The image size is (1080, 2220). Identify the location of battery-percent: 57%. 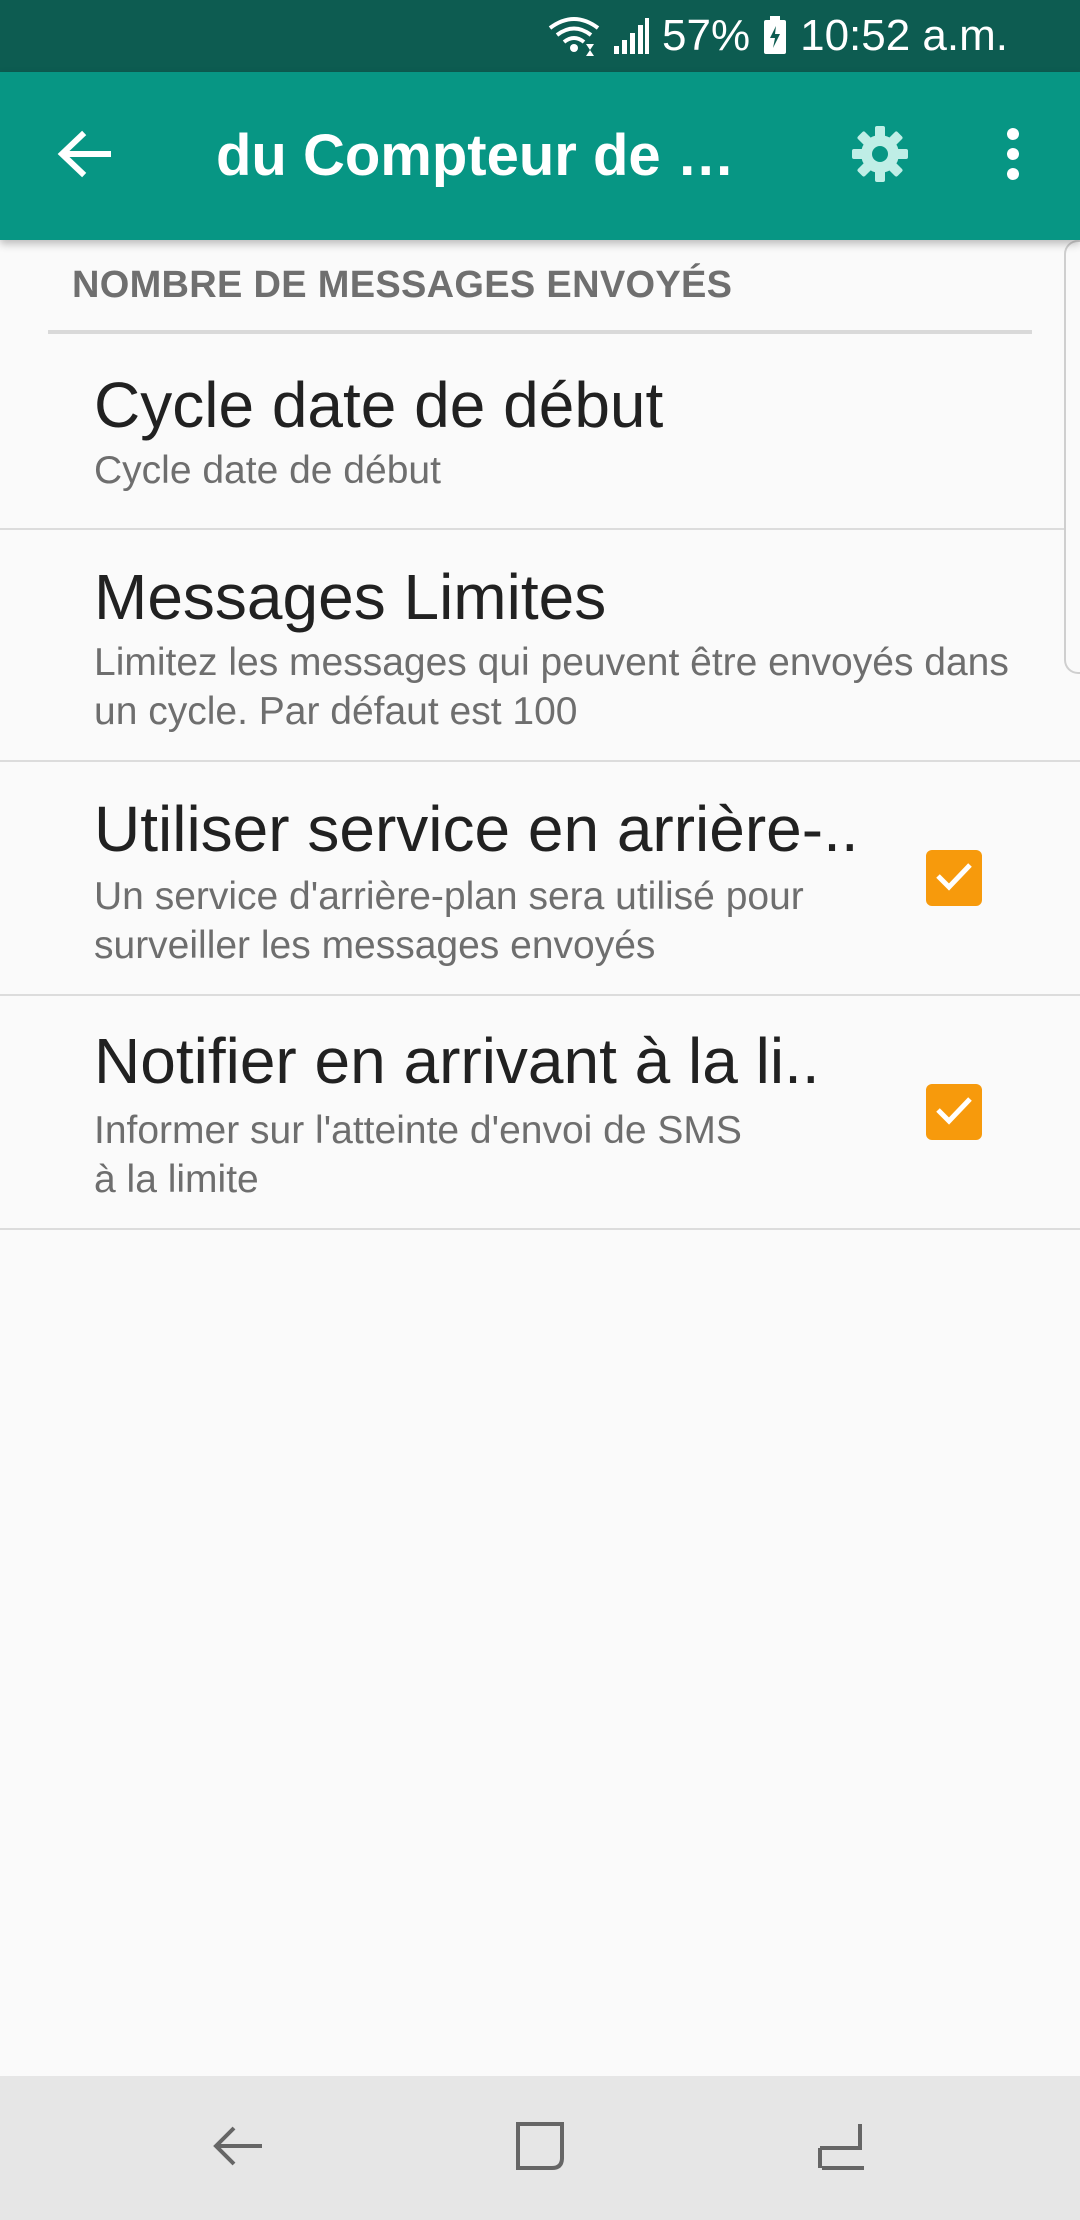
(706, 35).